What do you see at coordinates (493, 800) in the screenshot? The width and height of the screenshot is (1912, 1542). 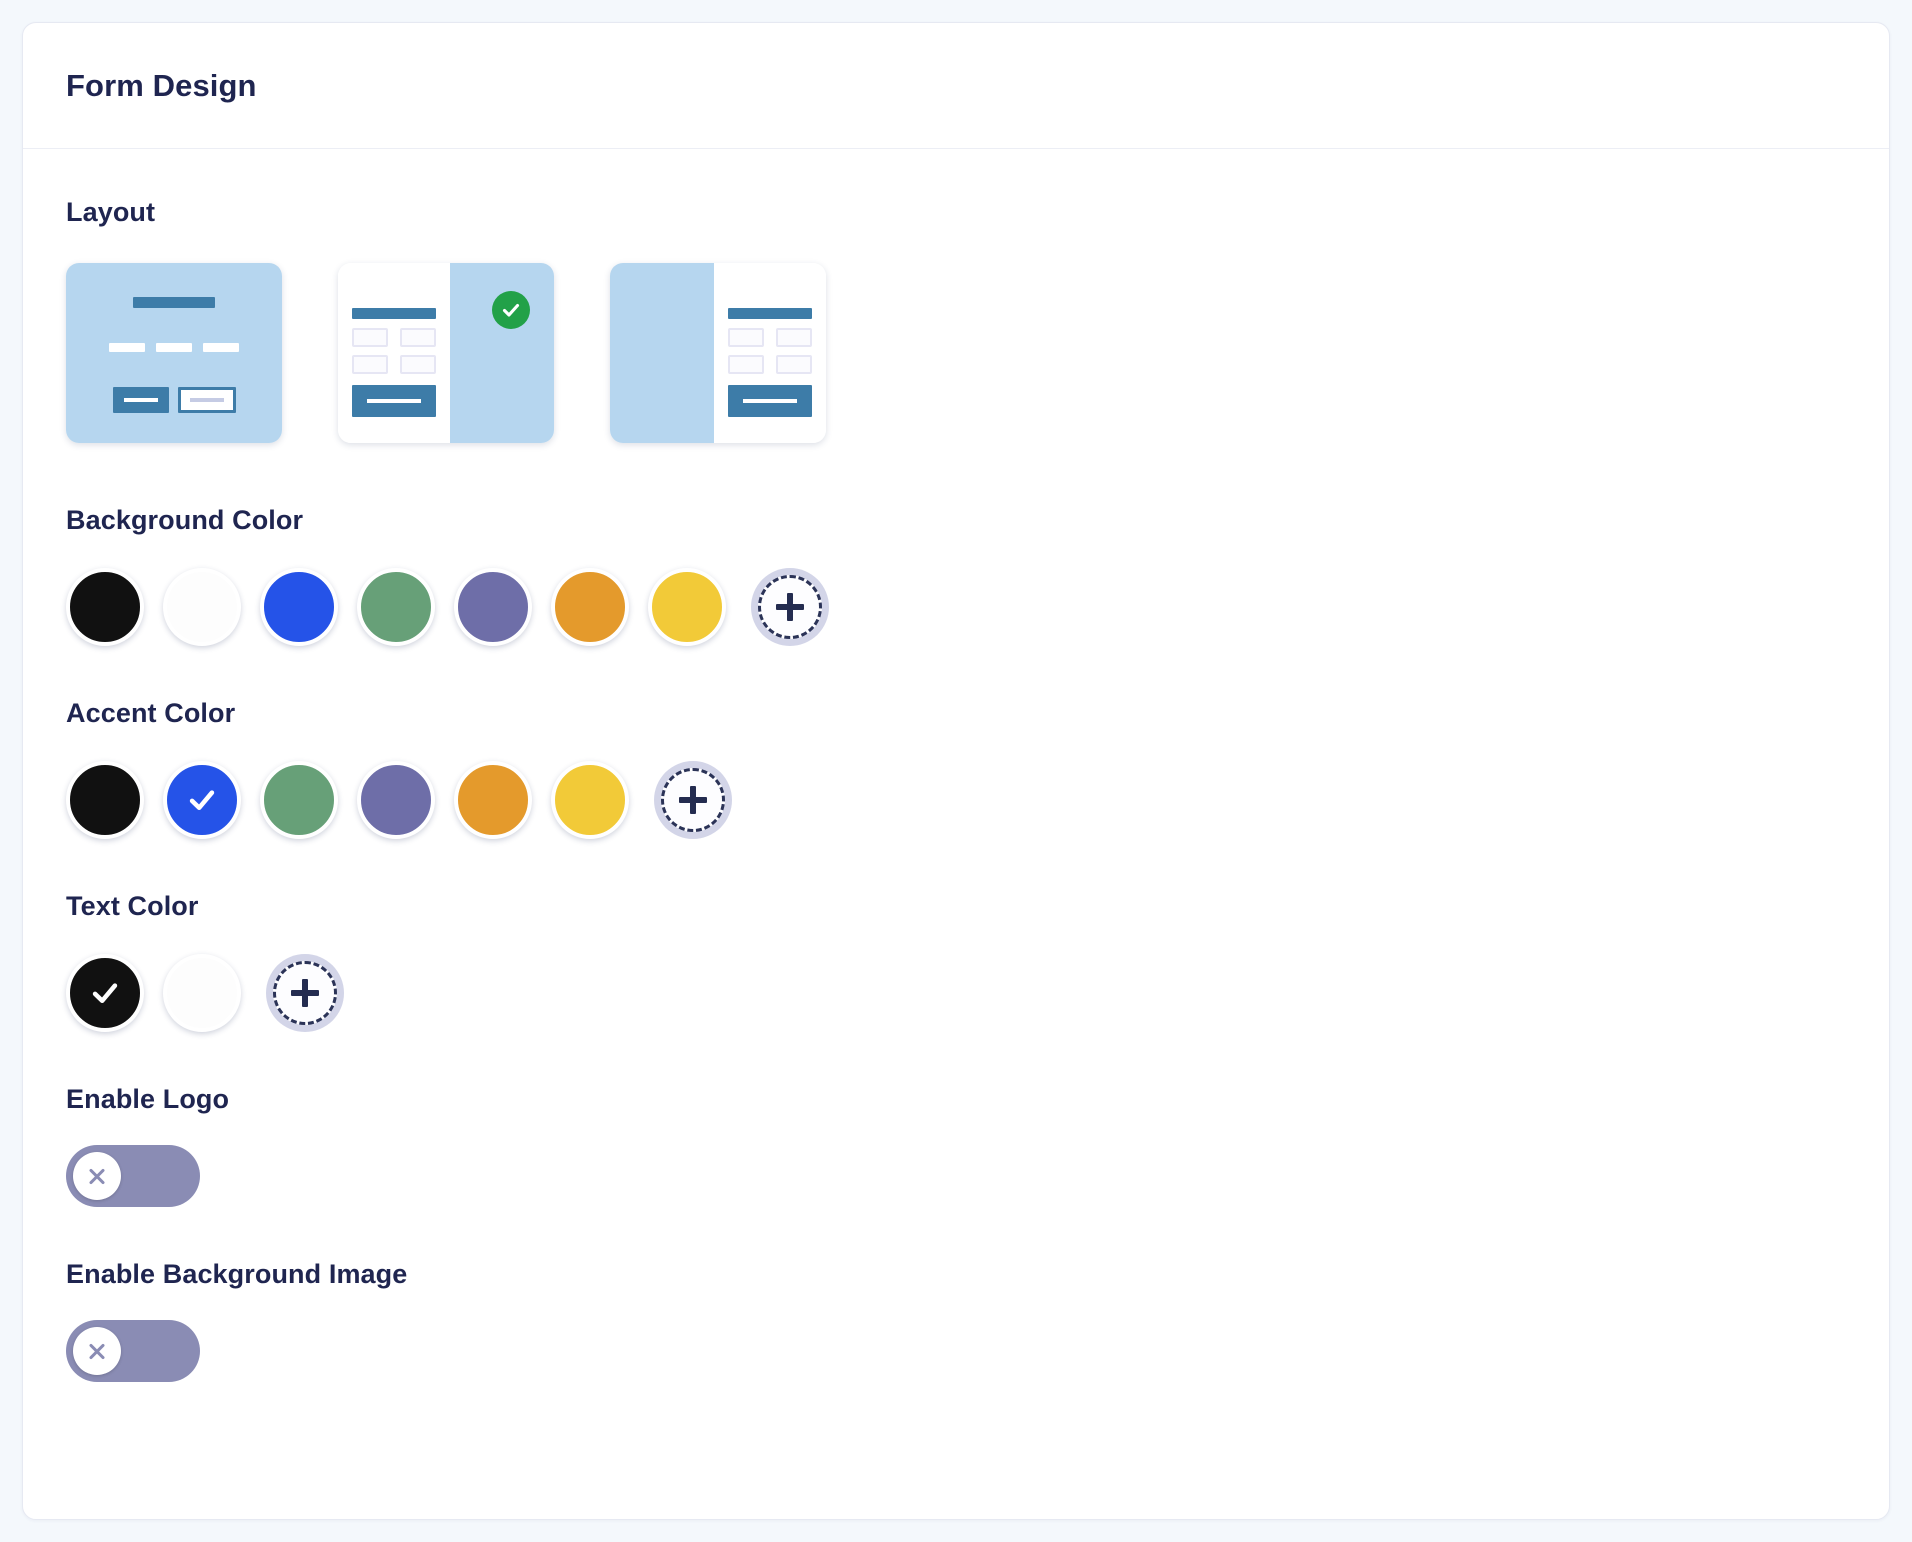 I see `accent-swatch-orange` at bounding box center [493, 800].